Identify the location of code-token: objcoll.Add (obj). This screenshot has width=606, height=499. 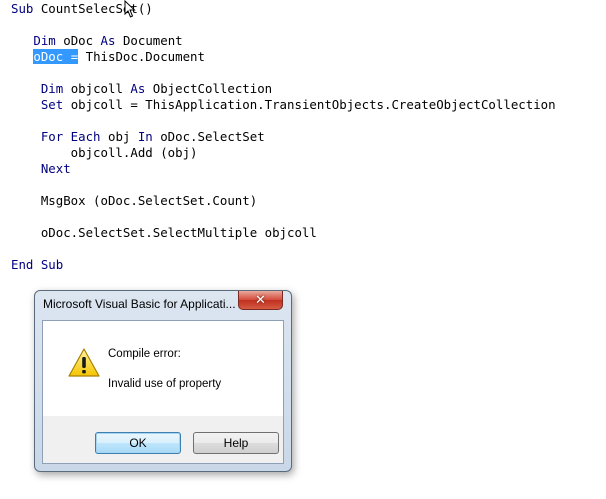
(104, 152).